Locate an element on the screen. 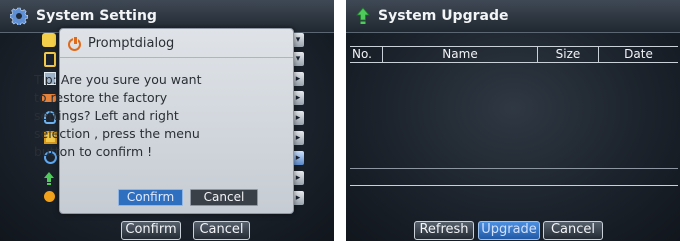 The width and height of the screenshot is (680, 241). system-upgrade-title-bar: System Upgrade is located at coordinates (513, 16).